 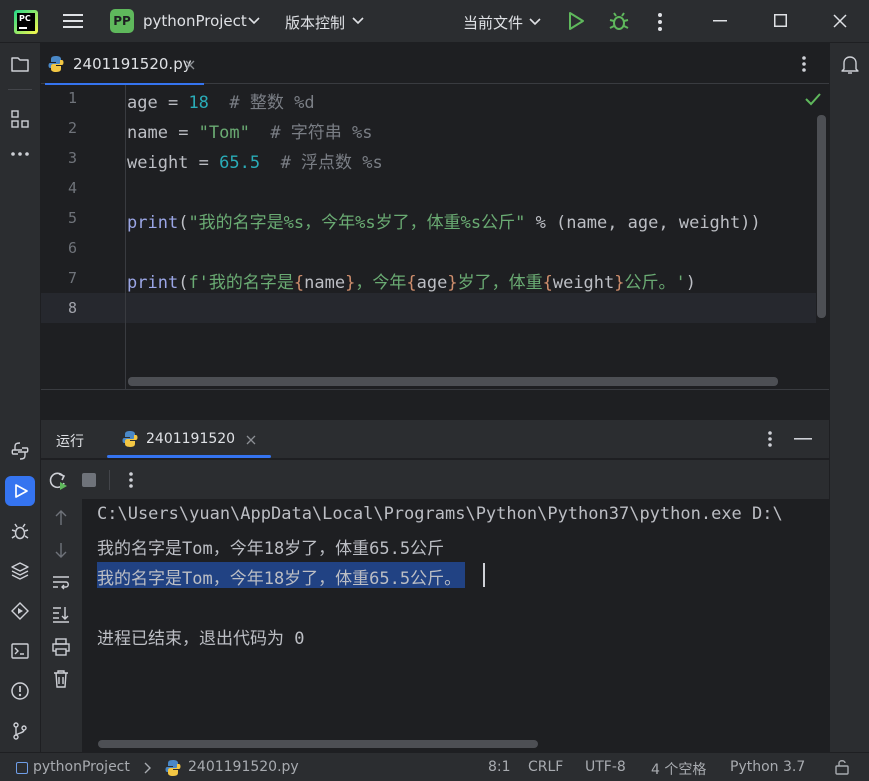 What do you see at coordinates (243, 767) in the screenshot?
I see `breadcrumb-file: 2401191520.py` at bounding box center [243, 767].